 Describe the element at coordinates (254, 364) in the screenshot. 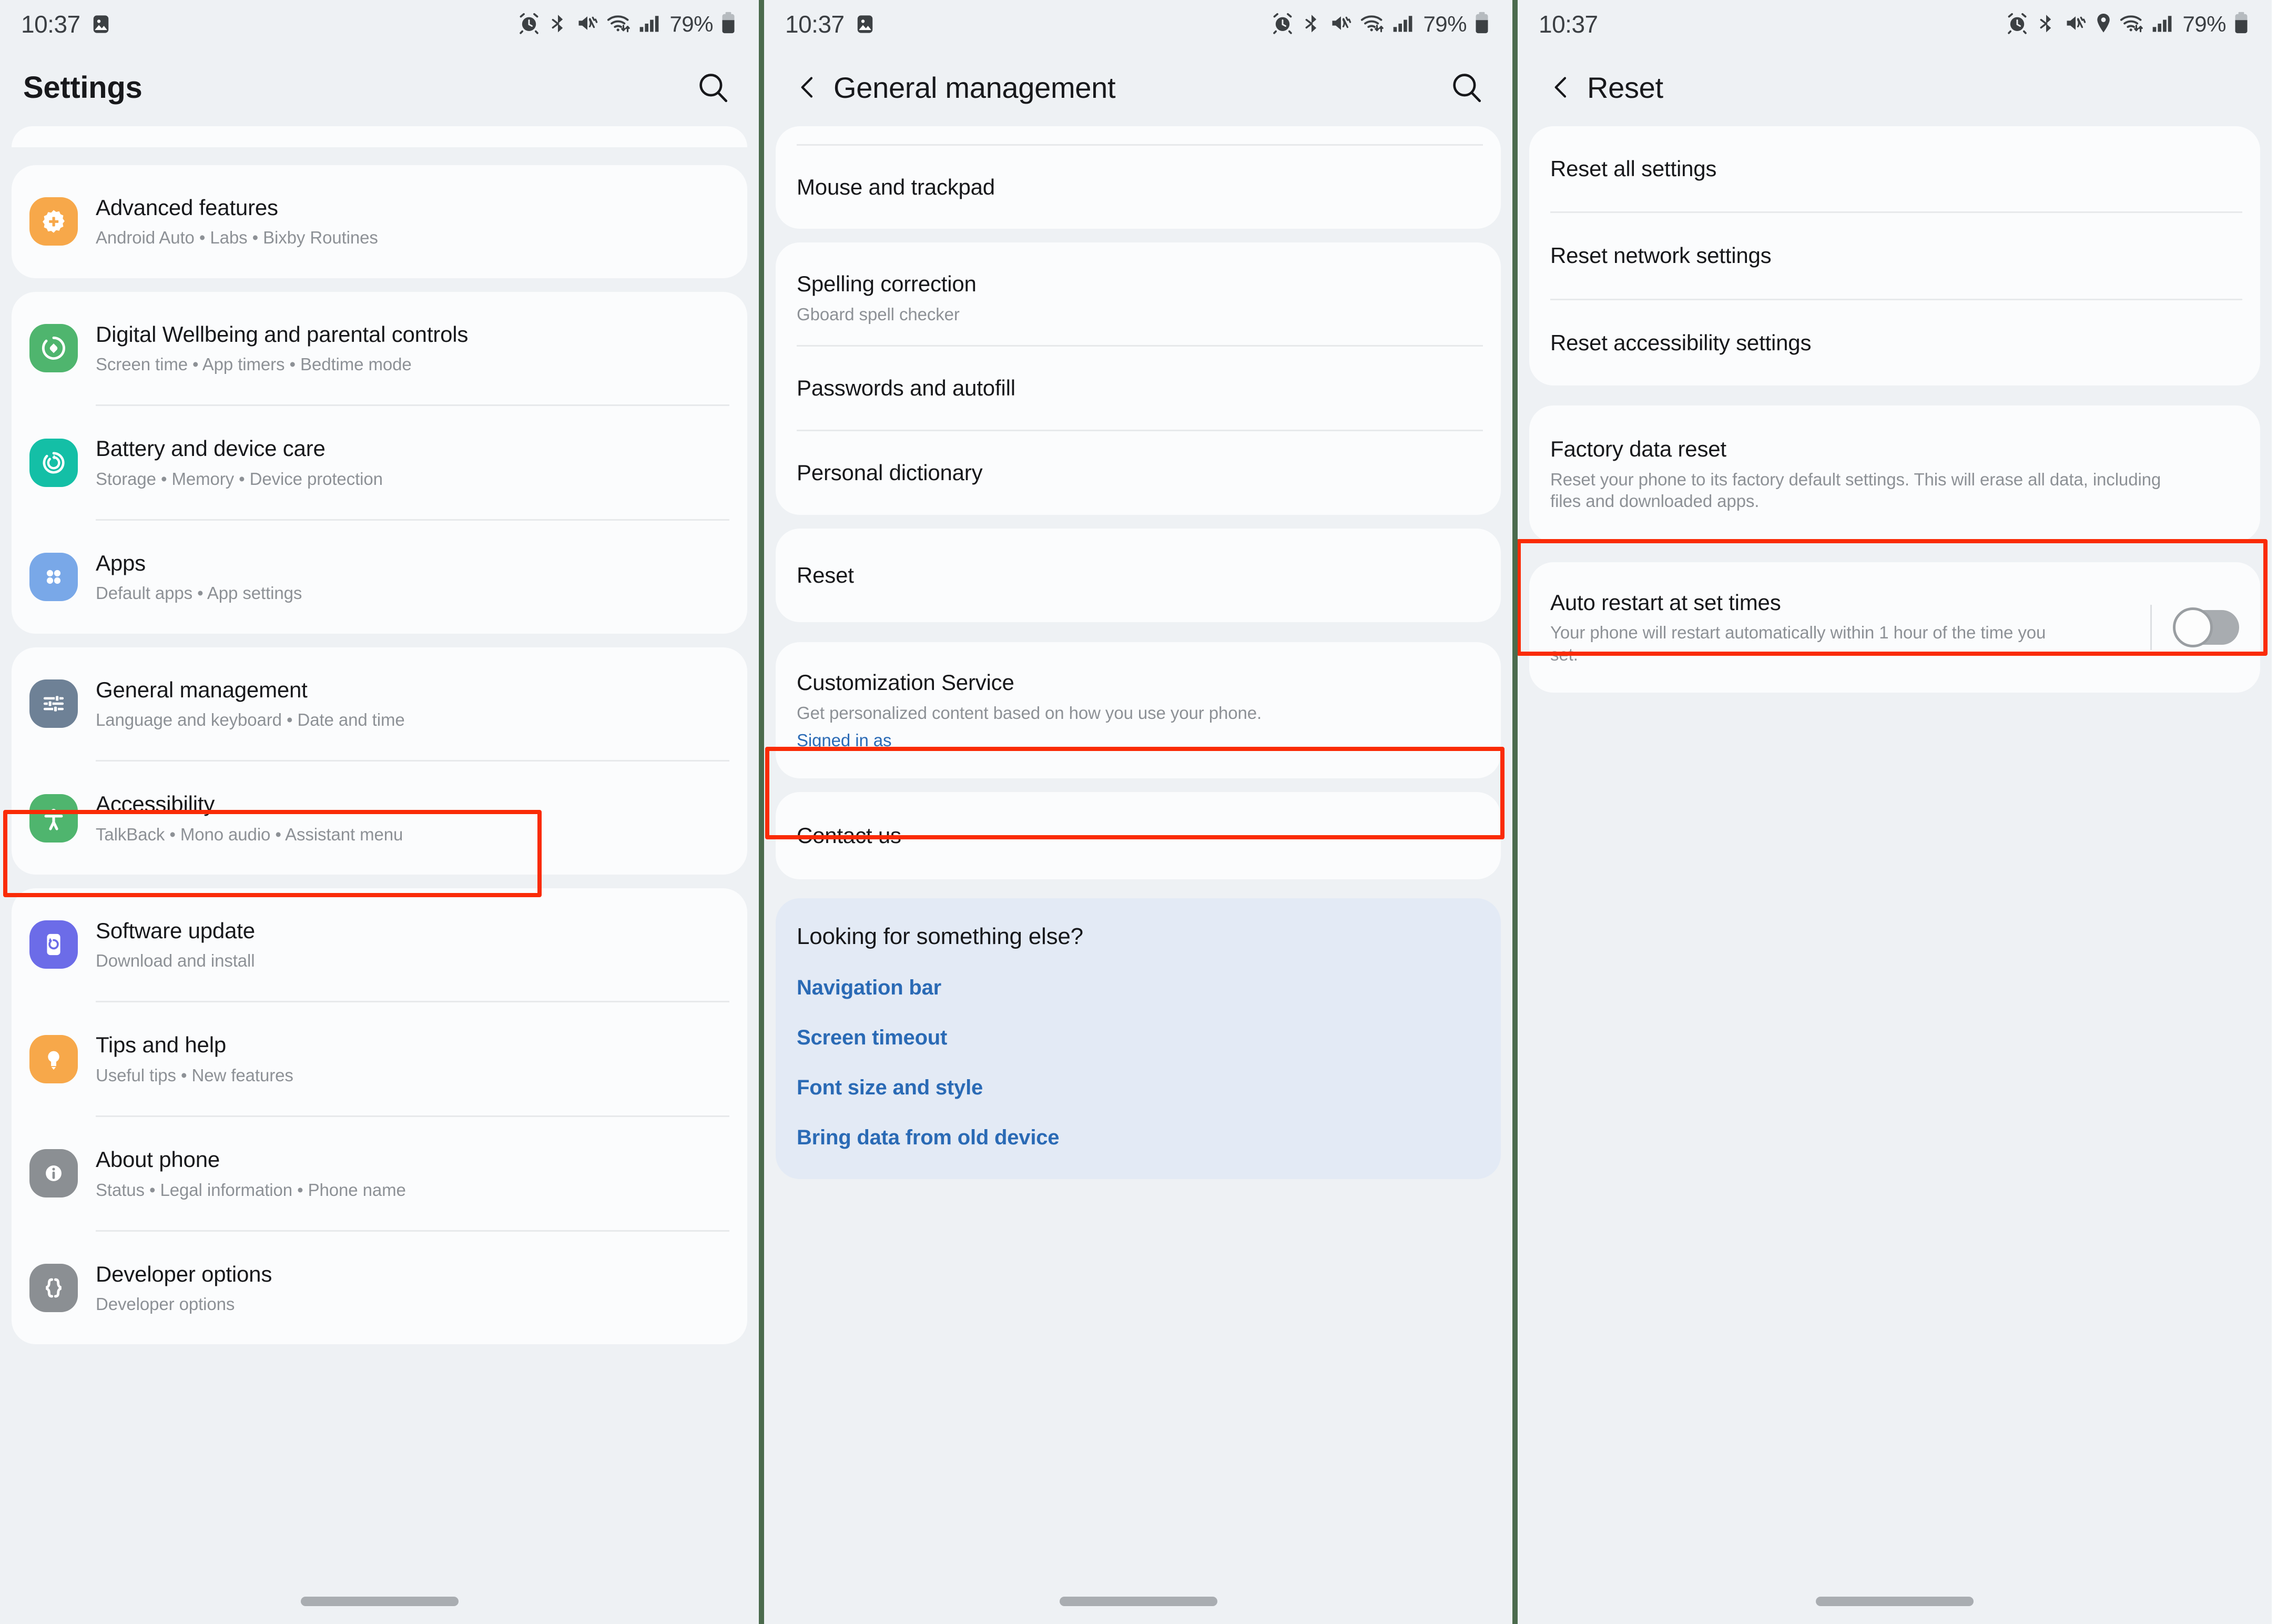

I see `settings-row-subtitle: Screen time • App timers • Bedtime mode` at that location.